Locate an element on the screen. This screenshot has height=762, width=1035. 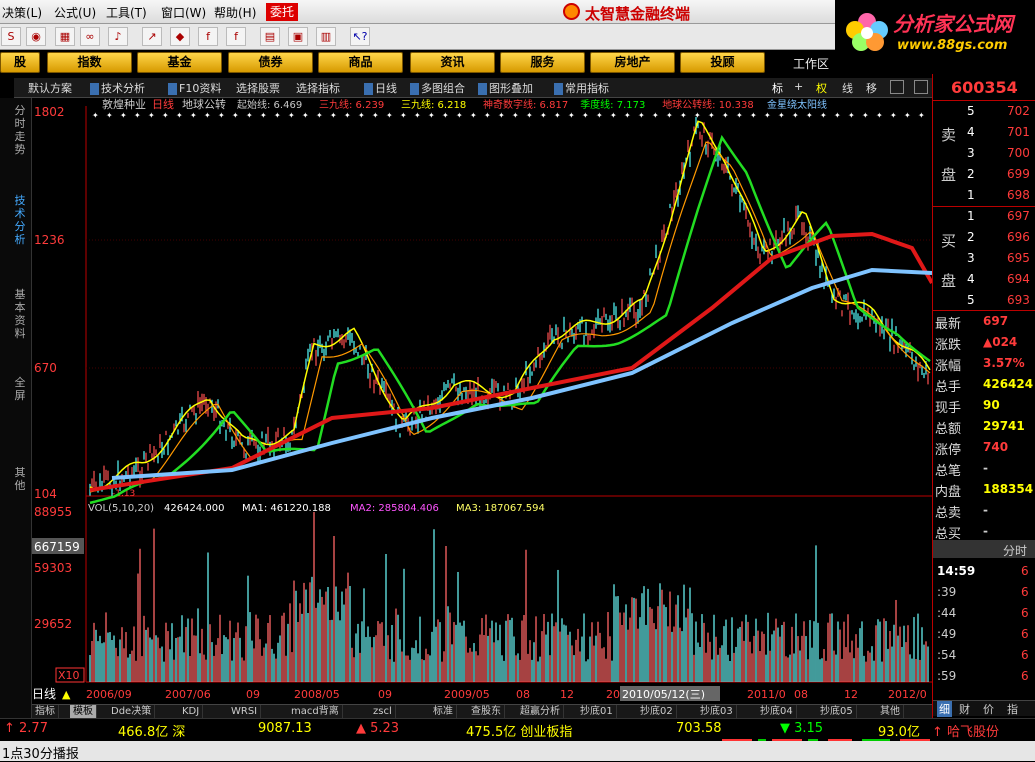
binoculars-icon: ∞ is located at coordinates (90, 36).